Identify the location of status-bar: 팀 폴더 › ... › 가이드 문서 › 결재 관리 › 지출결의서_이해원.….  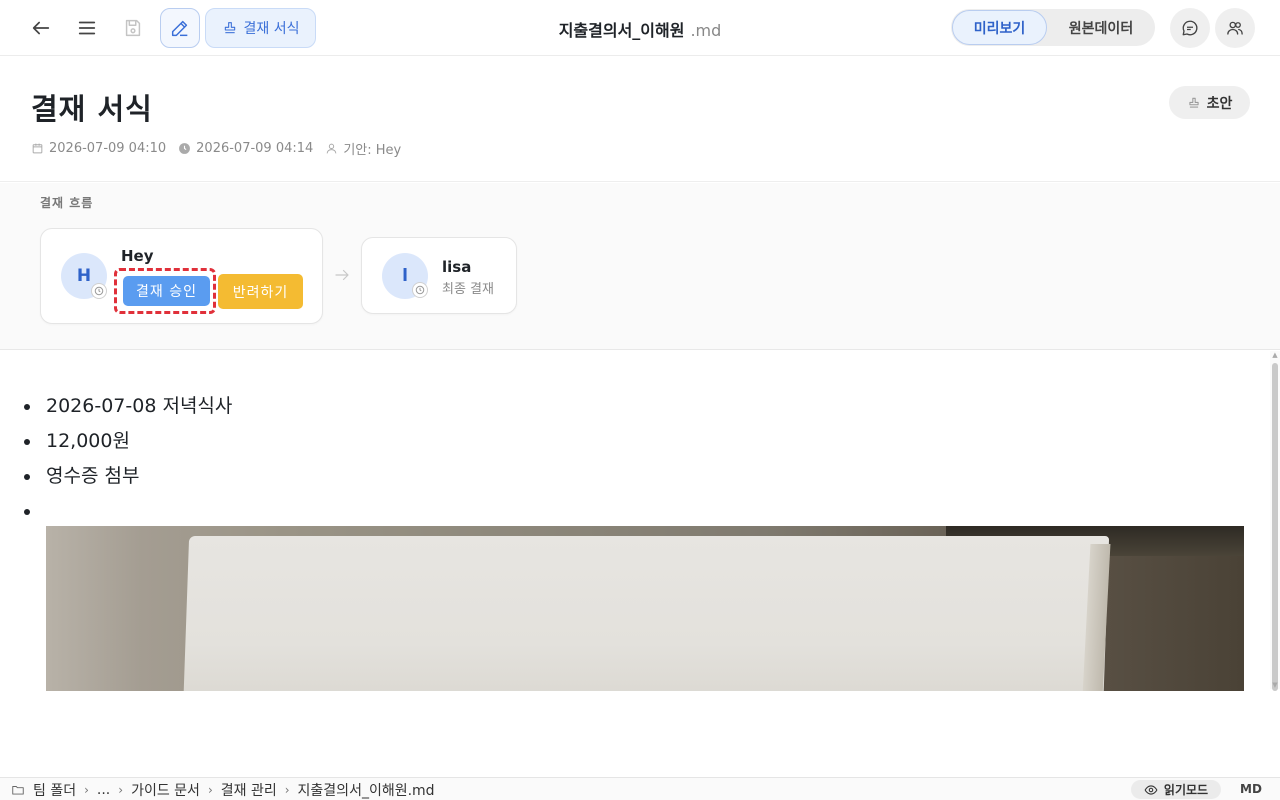
(640, 788).